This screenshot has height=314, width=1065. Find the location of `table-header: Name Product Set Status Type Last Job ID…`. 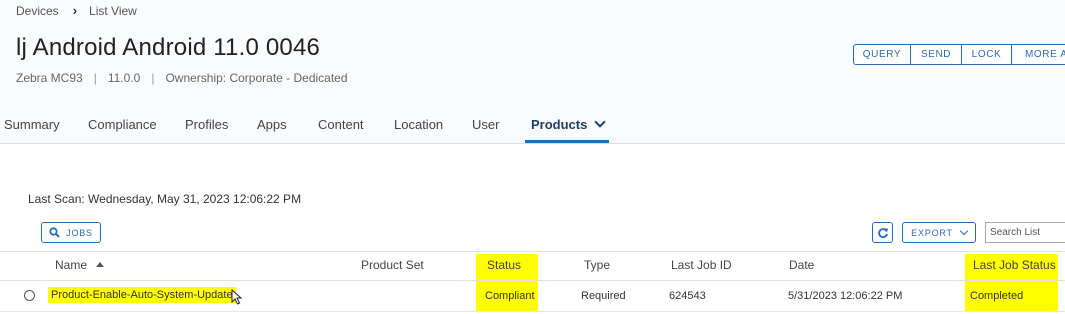

table-header: Name Product Set Status Type Last Job ID… is located at coordinates (532, 266).